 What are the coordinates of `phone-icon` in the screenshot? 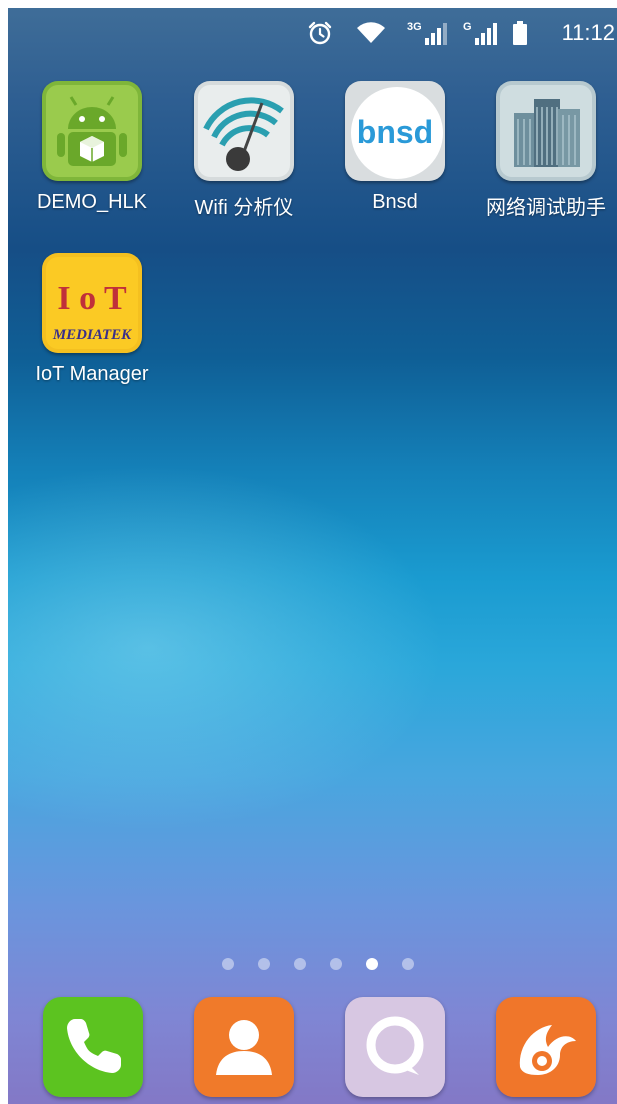 It's located at (93, 1047).